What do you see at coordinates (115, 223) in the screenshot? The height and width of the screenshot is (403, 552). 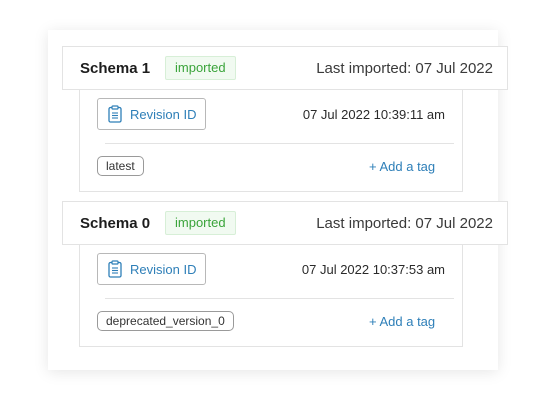 I see `schema-name: Schema 0` at bounding box center [115, 223].